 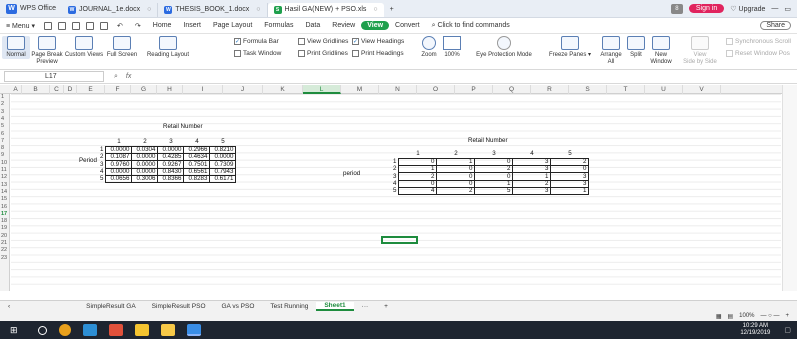 I want to click on view-gridlines-checkbox: View Gridlines, so click(x=323, y=41).